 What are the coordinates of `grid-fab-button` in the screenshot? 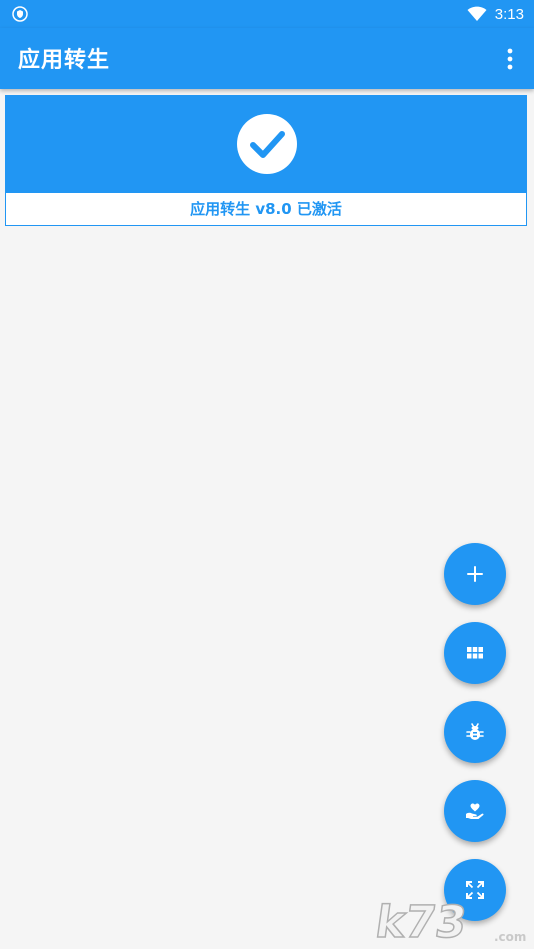 It's located at (475, 653).